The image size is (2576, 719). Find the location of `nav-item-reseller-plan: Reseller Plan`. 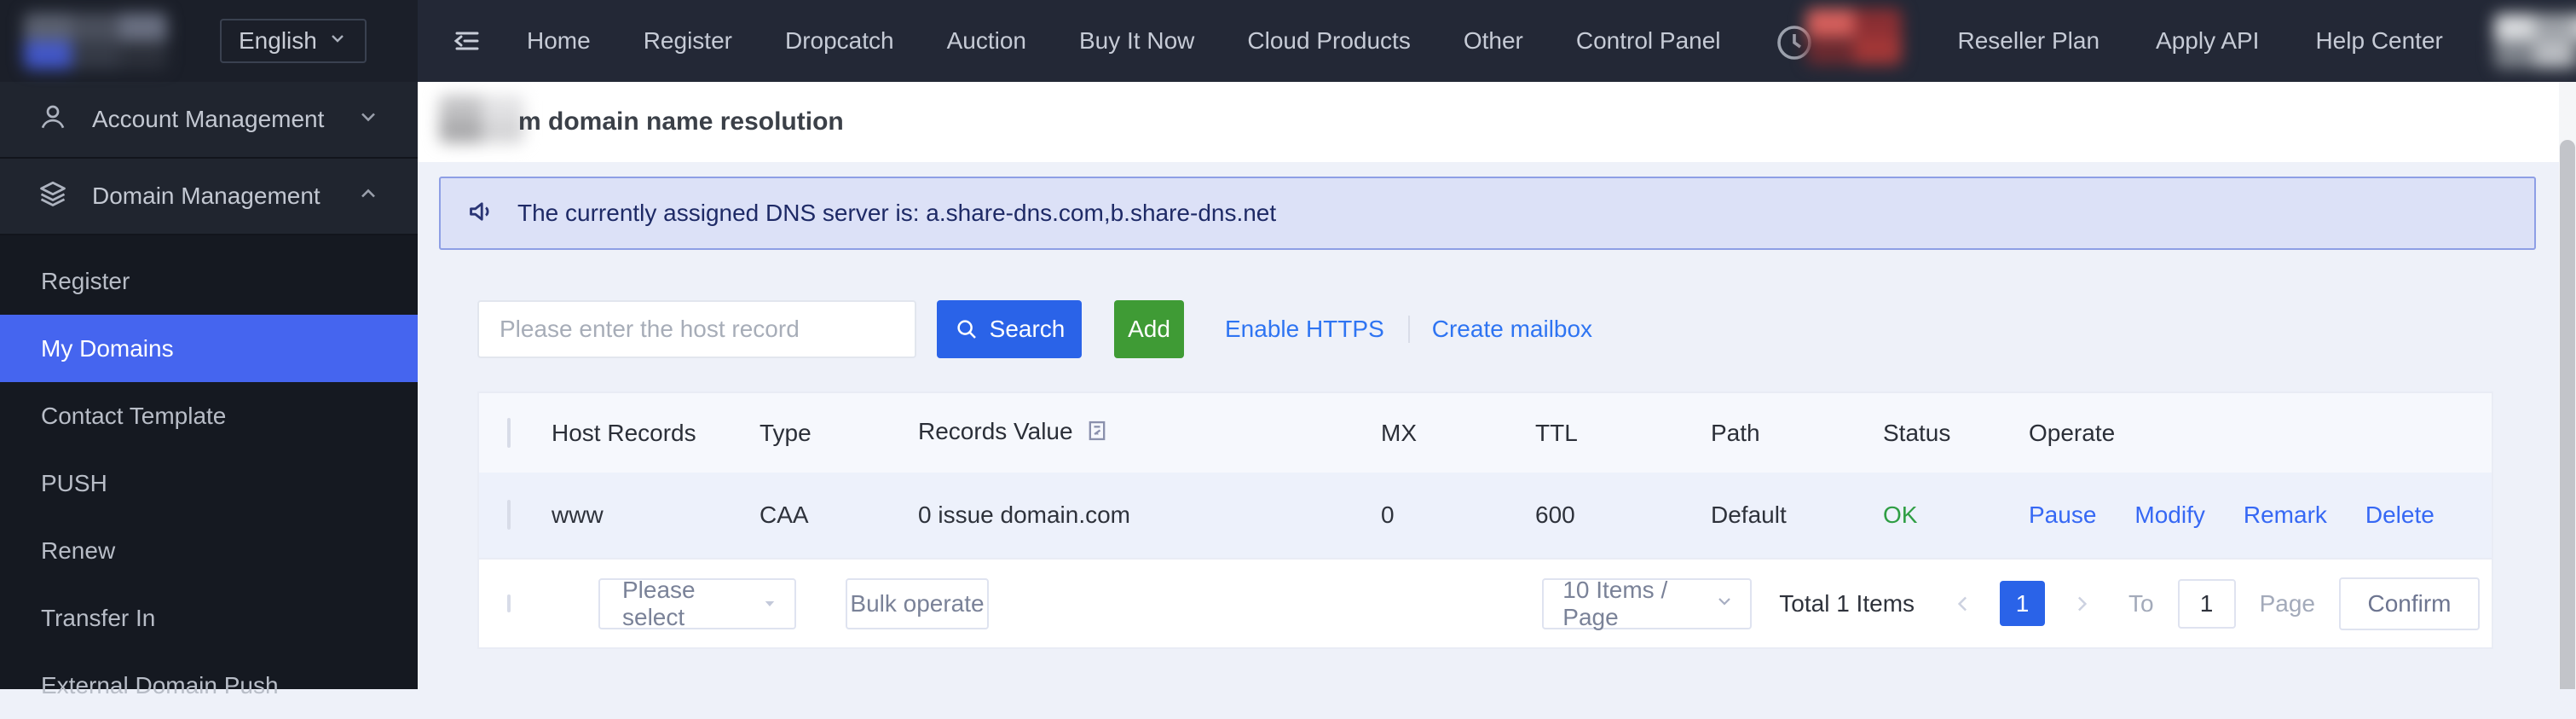

nav-item-reseller-plan: Reseller Plan is located at coordinates (2029, 41).